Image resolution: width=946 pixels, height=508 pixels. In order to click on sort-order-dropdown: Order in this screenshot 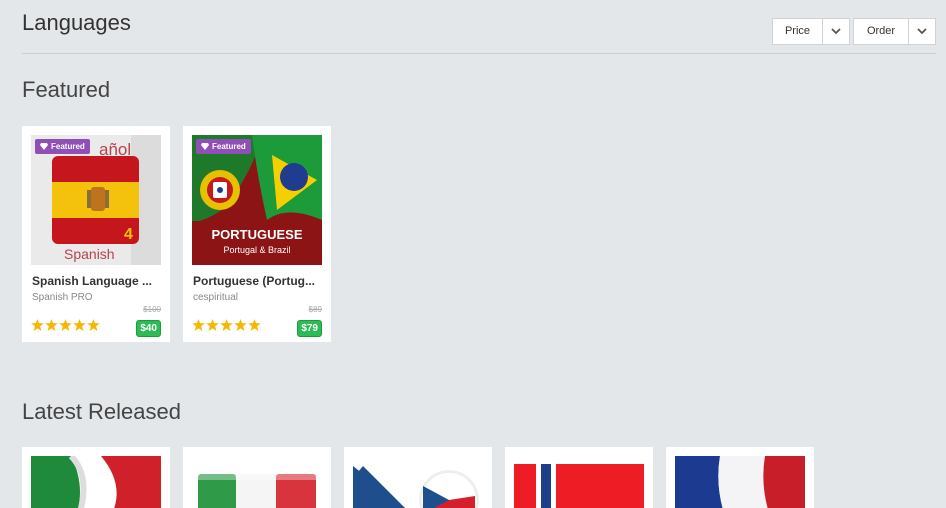, I will do `click(894, 31)`.